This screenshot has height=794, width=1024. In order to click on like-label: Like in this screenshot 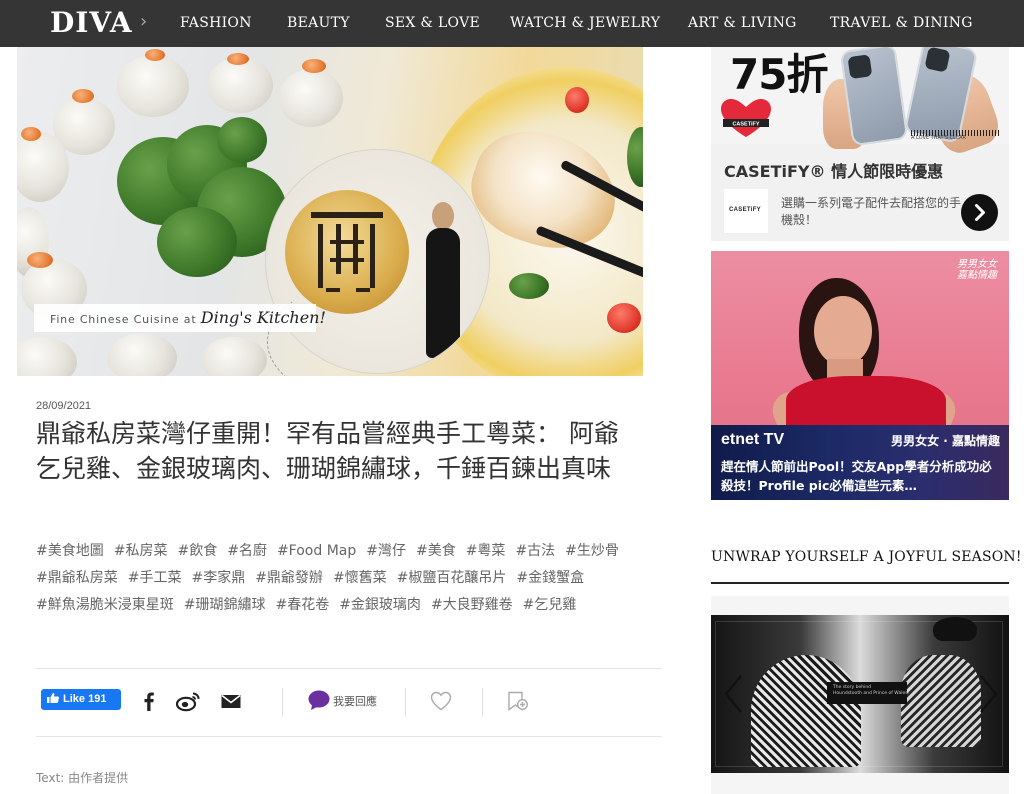, I will do `click(74, 699)`.